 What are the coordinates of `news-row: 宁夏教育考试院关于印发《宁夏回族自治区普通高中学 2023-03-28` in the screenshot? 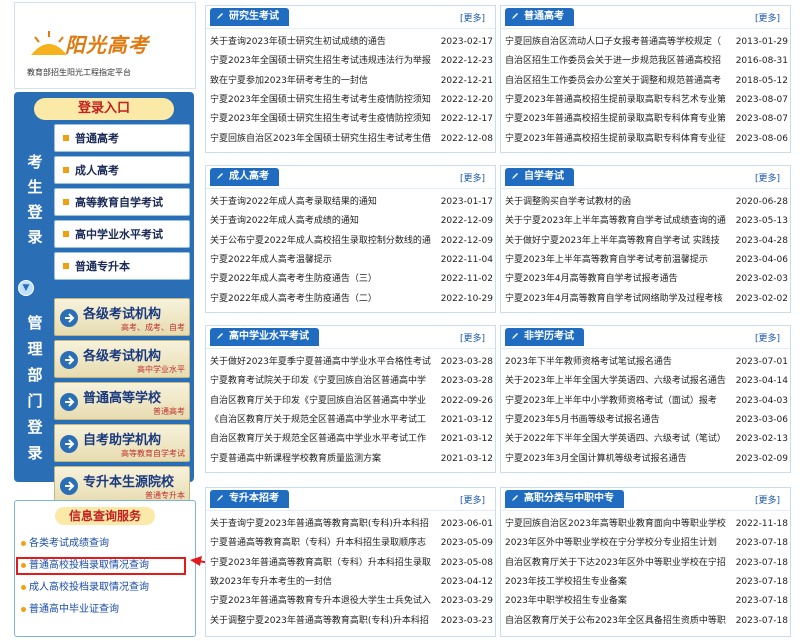 It's located at (351, 381).